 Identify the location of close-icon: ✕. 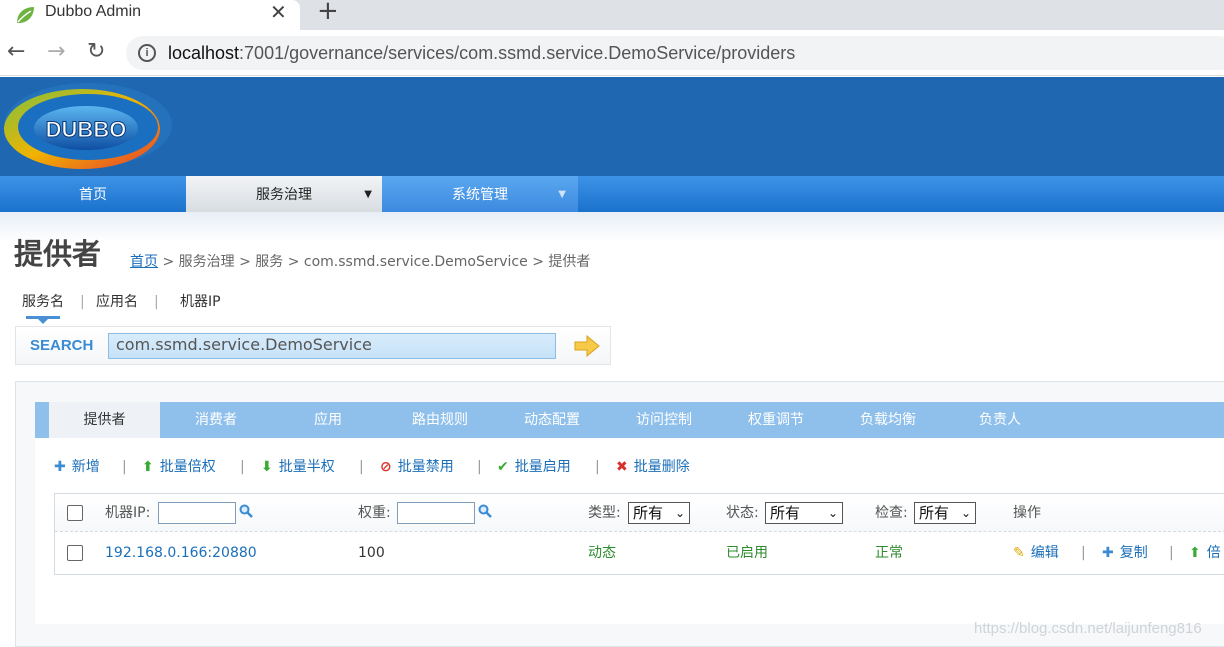
(278, 12).